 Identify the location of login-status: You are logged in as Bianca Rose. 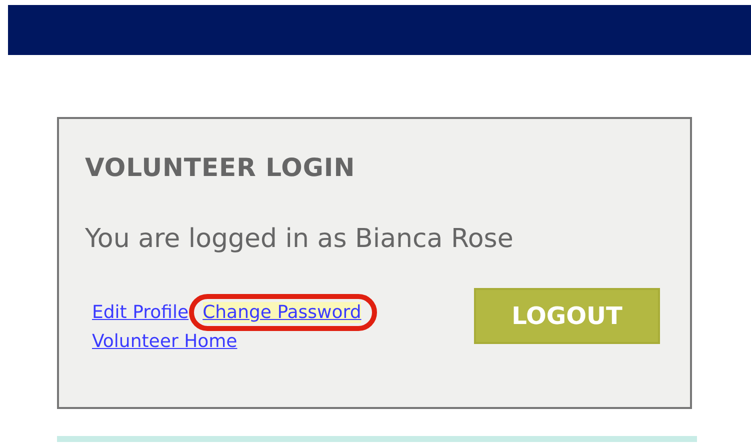
(299, 239).